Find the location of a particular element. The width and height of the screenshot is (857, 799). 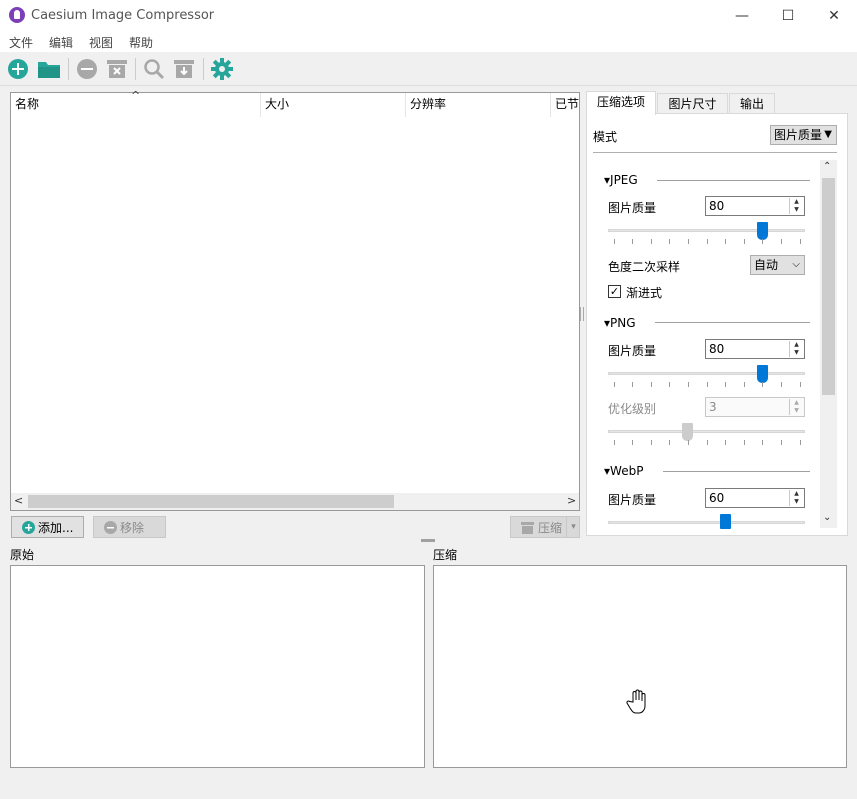

options-vertical-scrollbar: ⌃ ⌄ is located at coordinates (828, 344).